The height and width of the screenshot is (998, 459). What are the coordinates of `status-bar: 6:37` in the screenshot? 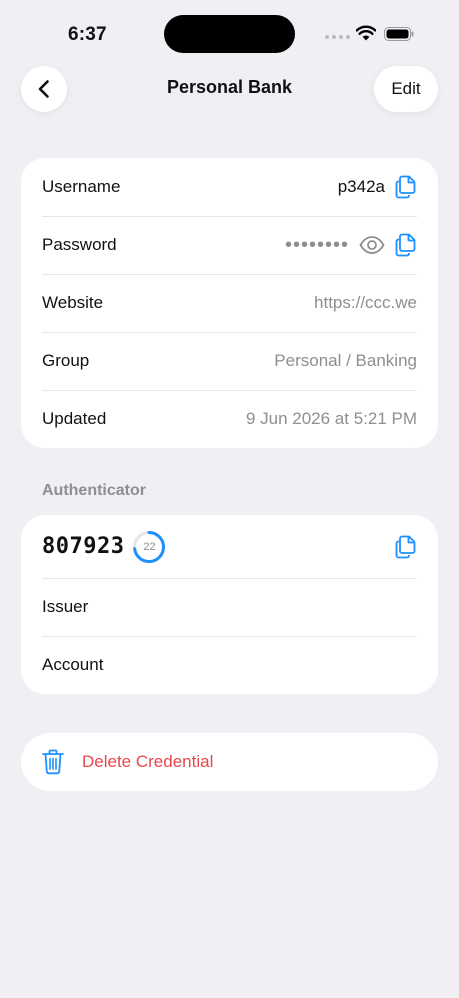 It's located at (229, 30).